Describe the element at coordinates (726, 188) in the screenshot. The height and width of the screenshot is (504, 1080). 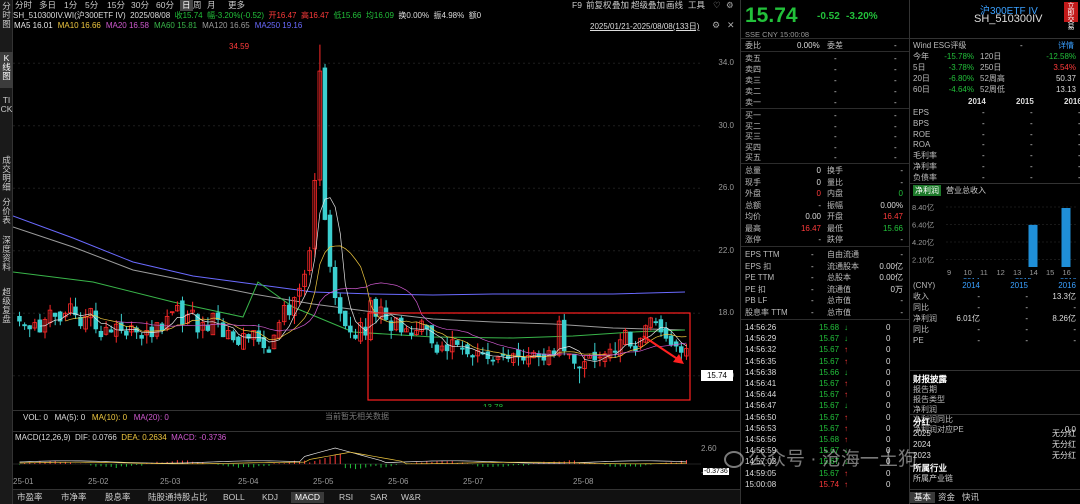
I see `price-tick: 26.0` at that location.